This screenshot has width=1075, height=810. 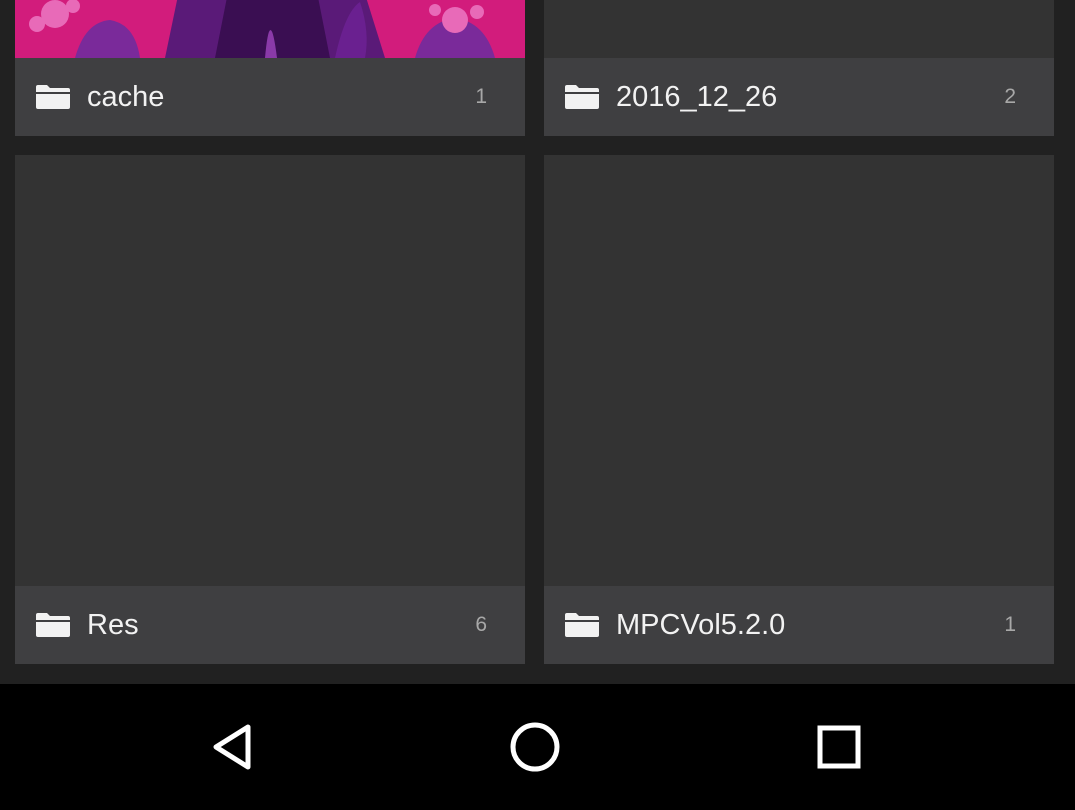 I want to click on recents-button, so click(x=839, y=747).